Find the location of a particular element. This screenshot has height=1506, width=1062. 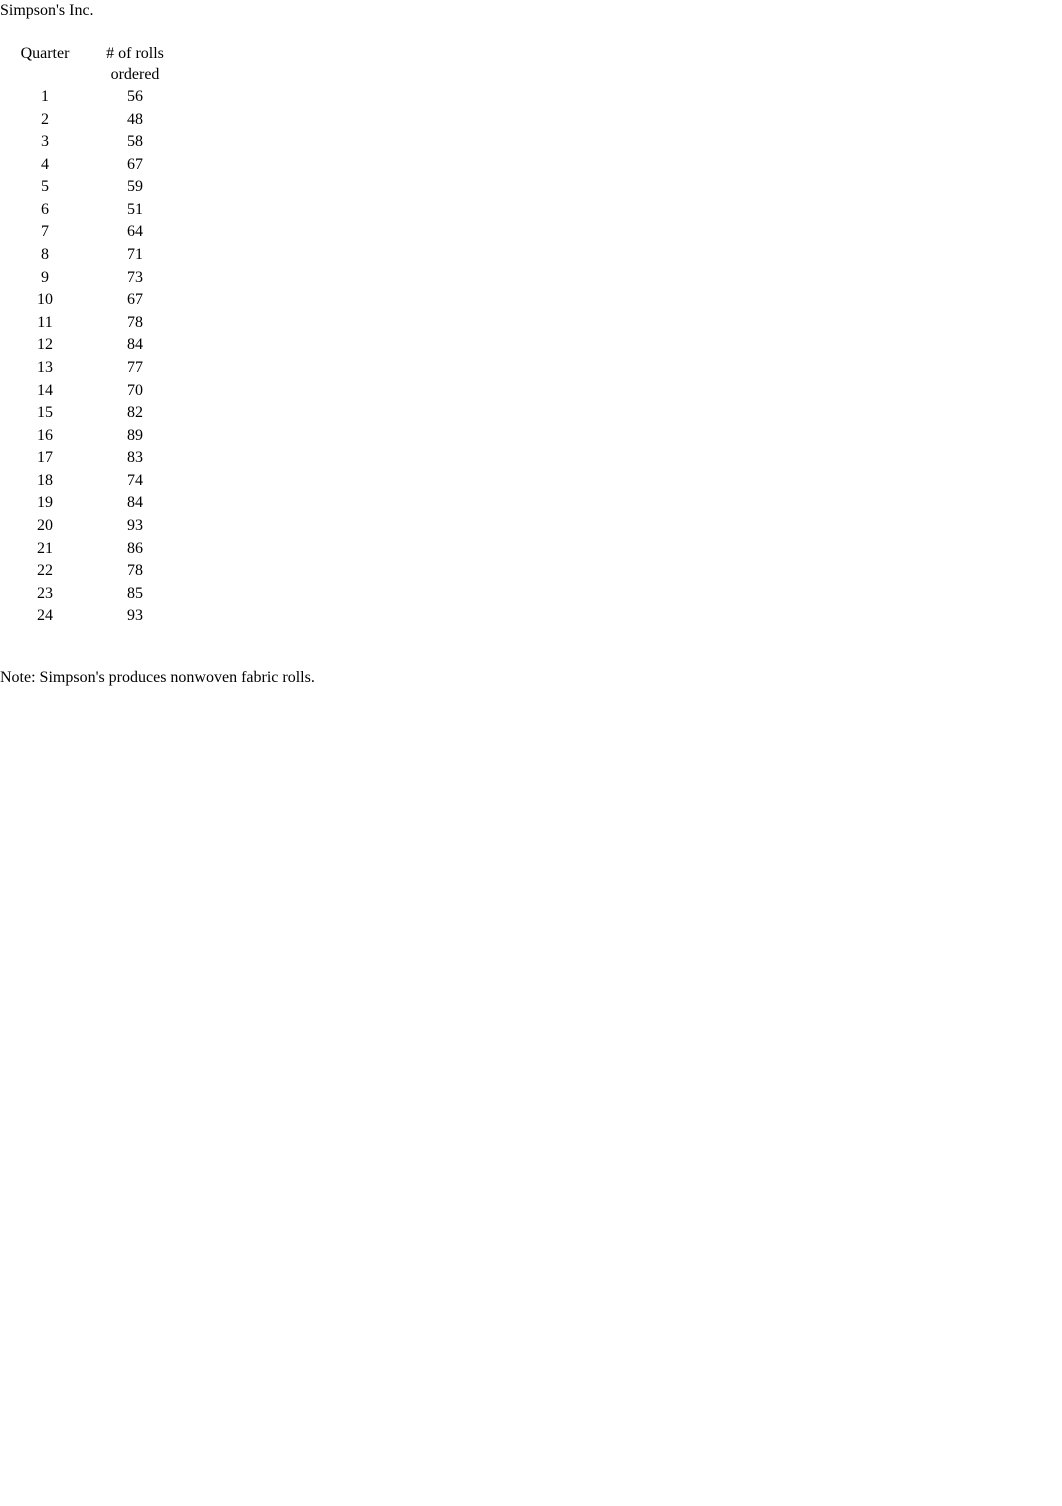

table-row: 1 56 is located at coordinates (90, 97).